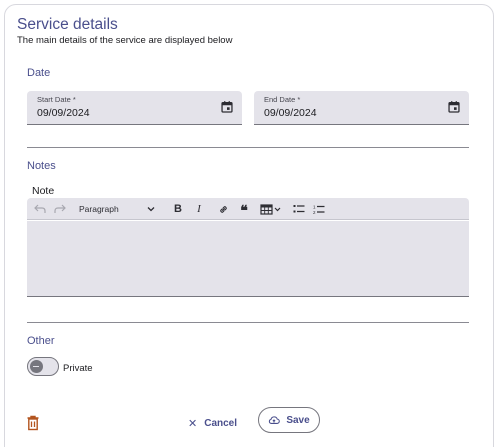  What do you see at coordinates (298, 420) in the screenshot?
I see `save-button-label: Save` at bounding box center [298, 420].